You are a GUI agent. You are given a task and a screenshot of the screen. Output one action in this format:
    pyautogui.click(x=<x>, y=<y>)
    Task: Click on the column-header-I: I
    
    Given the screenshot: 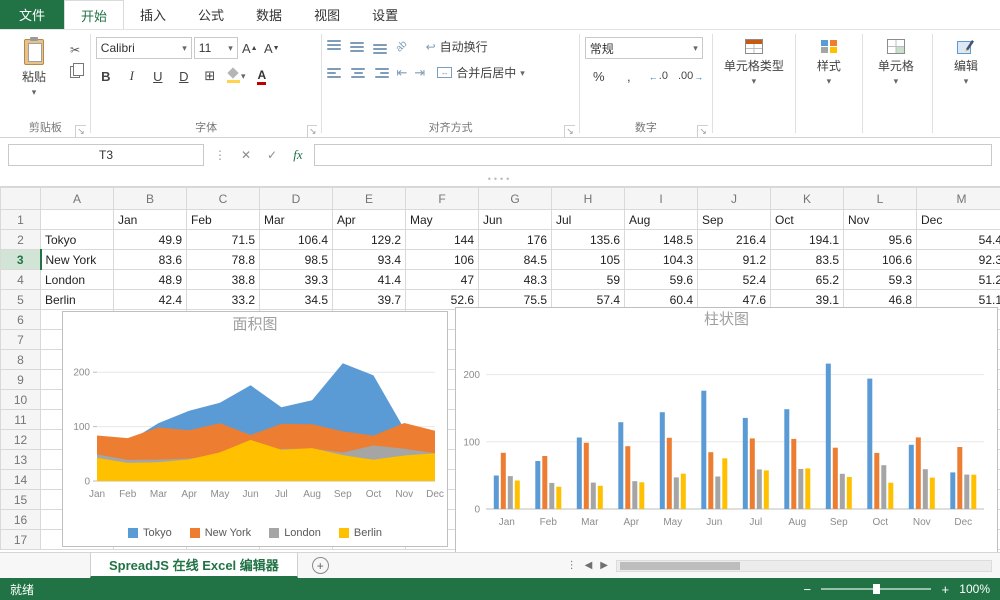 What is the action you would take?
    pyautogui.click(x=661, y=198)
    